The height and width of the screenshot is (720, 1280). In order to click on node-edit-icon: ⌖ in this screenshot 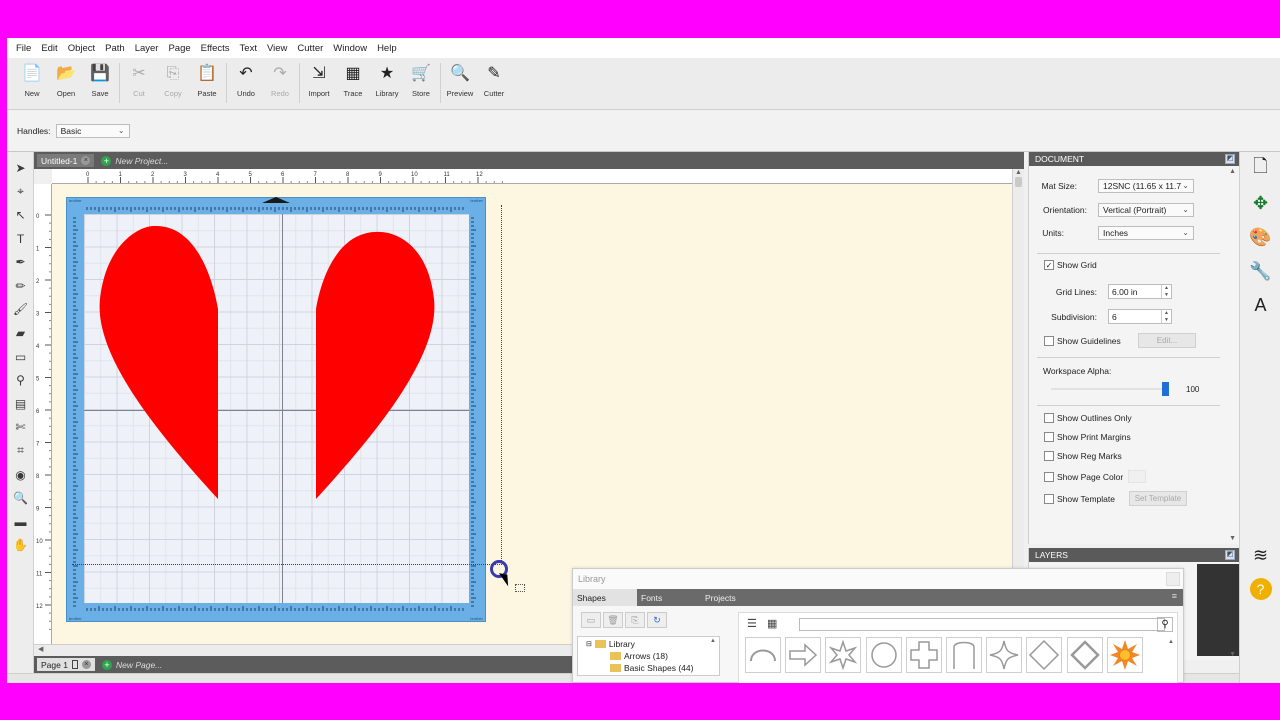, I will do `click(20, 192)`.